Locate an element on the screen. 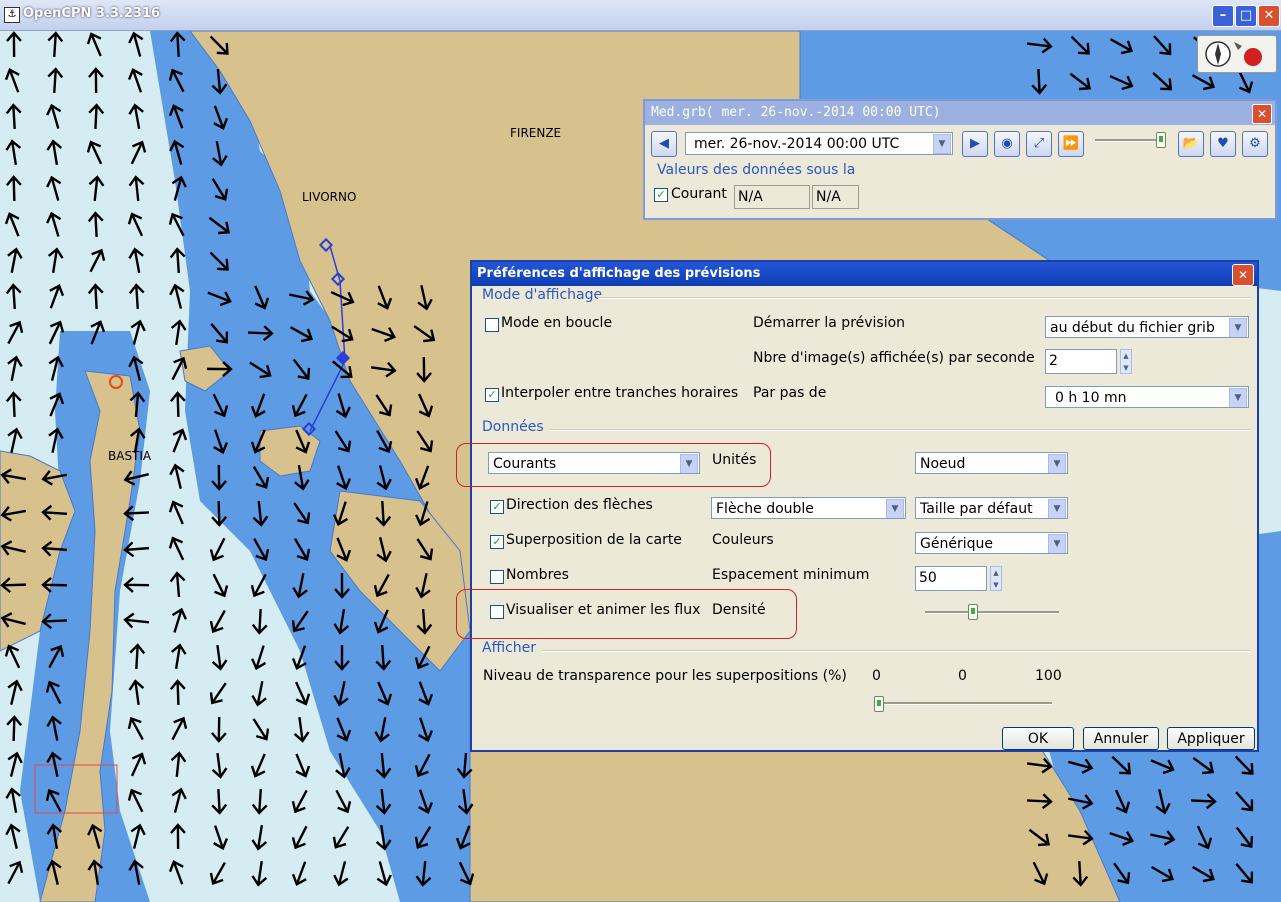 This screenshot has width=1281, height=902. cancel-button: Annuler is located at coordinates (1121, 738).